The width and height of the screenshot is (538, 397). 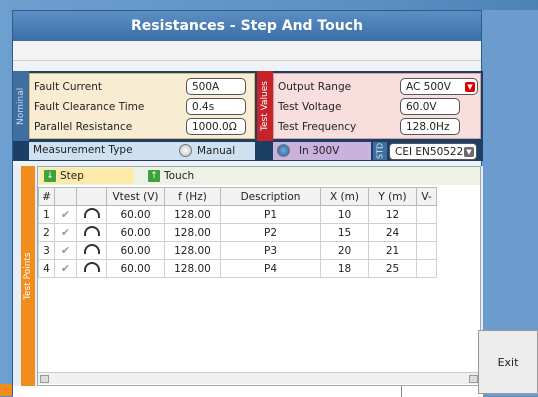 What do you see at coordinates (46, 196) in the screenshot?
I see `col-header-index: #` at bounding box center [46, 196].